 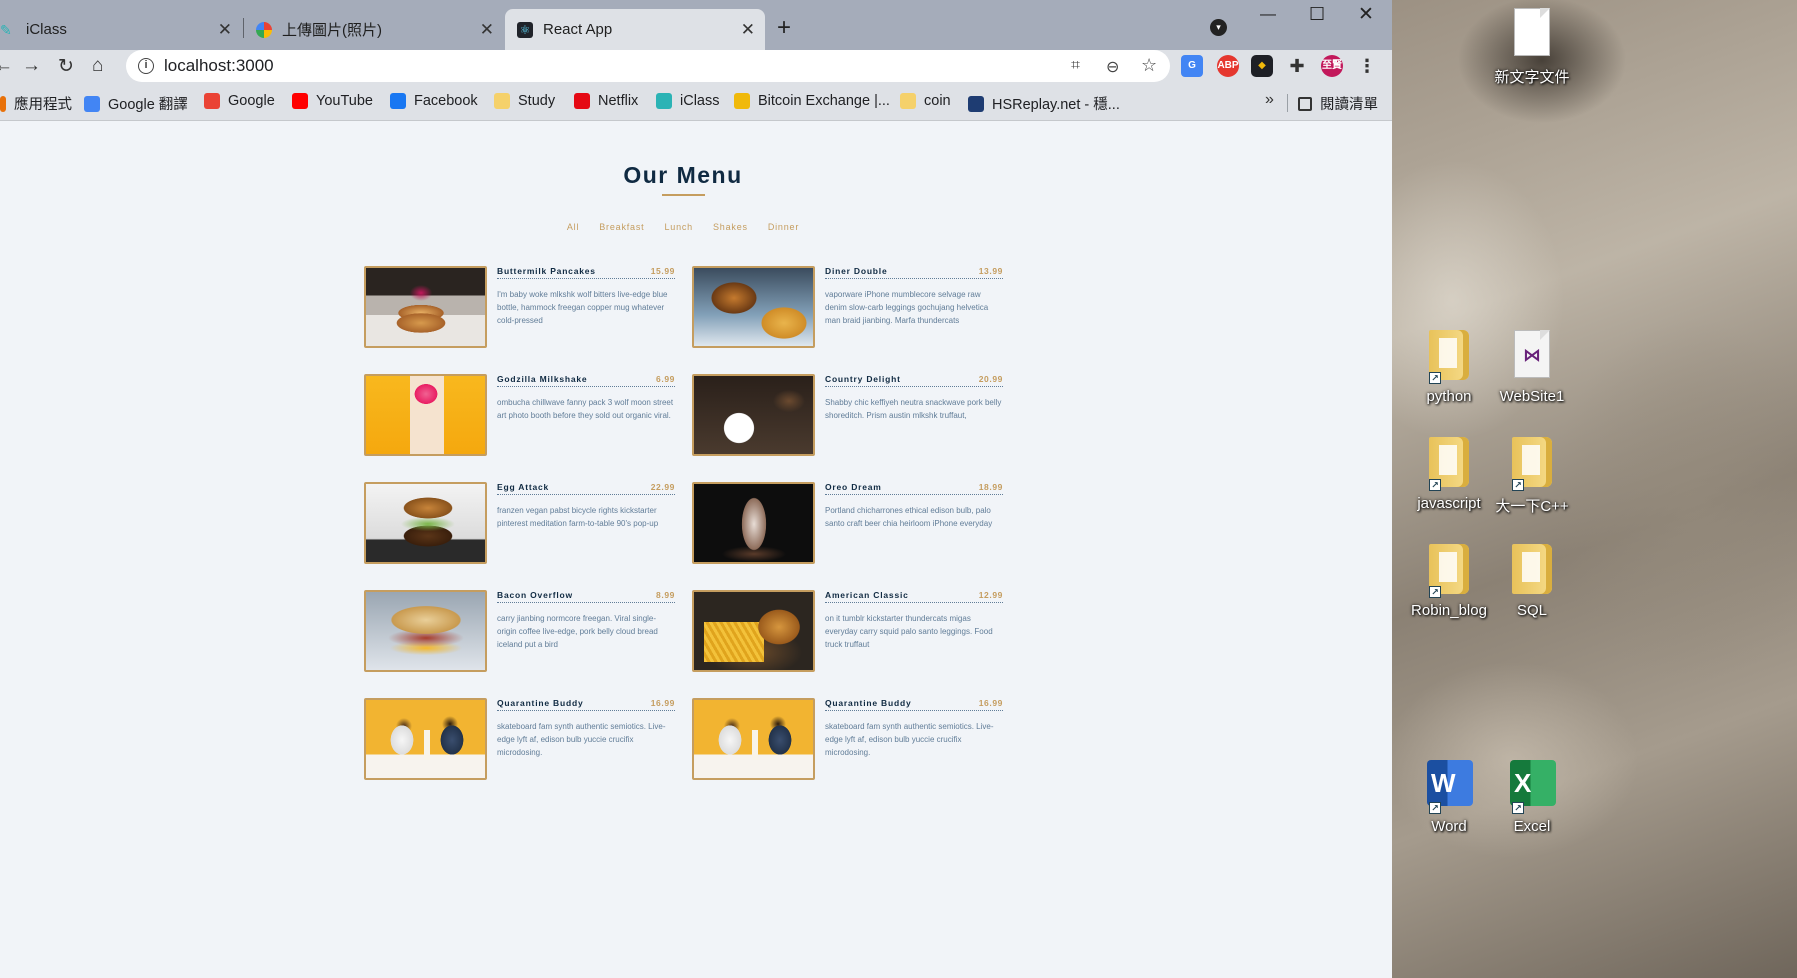 What do you see at coordinates (92, 103) in the screenshot?
I see `google-translate-icon` at bounding box center [92, 103].